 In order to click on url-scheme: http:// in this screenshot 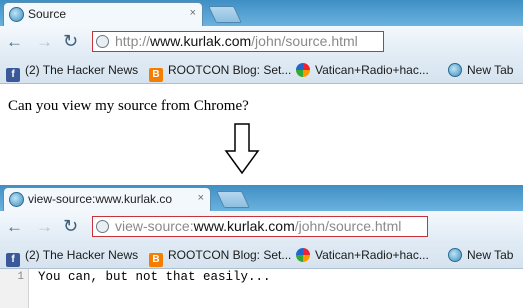, I will do `click(133, 41)`.